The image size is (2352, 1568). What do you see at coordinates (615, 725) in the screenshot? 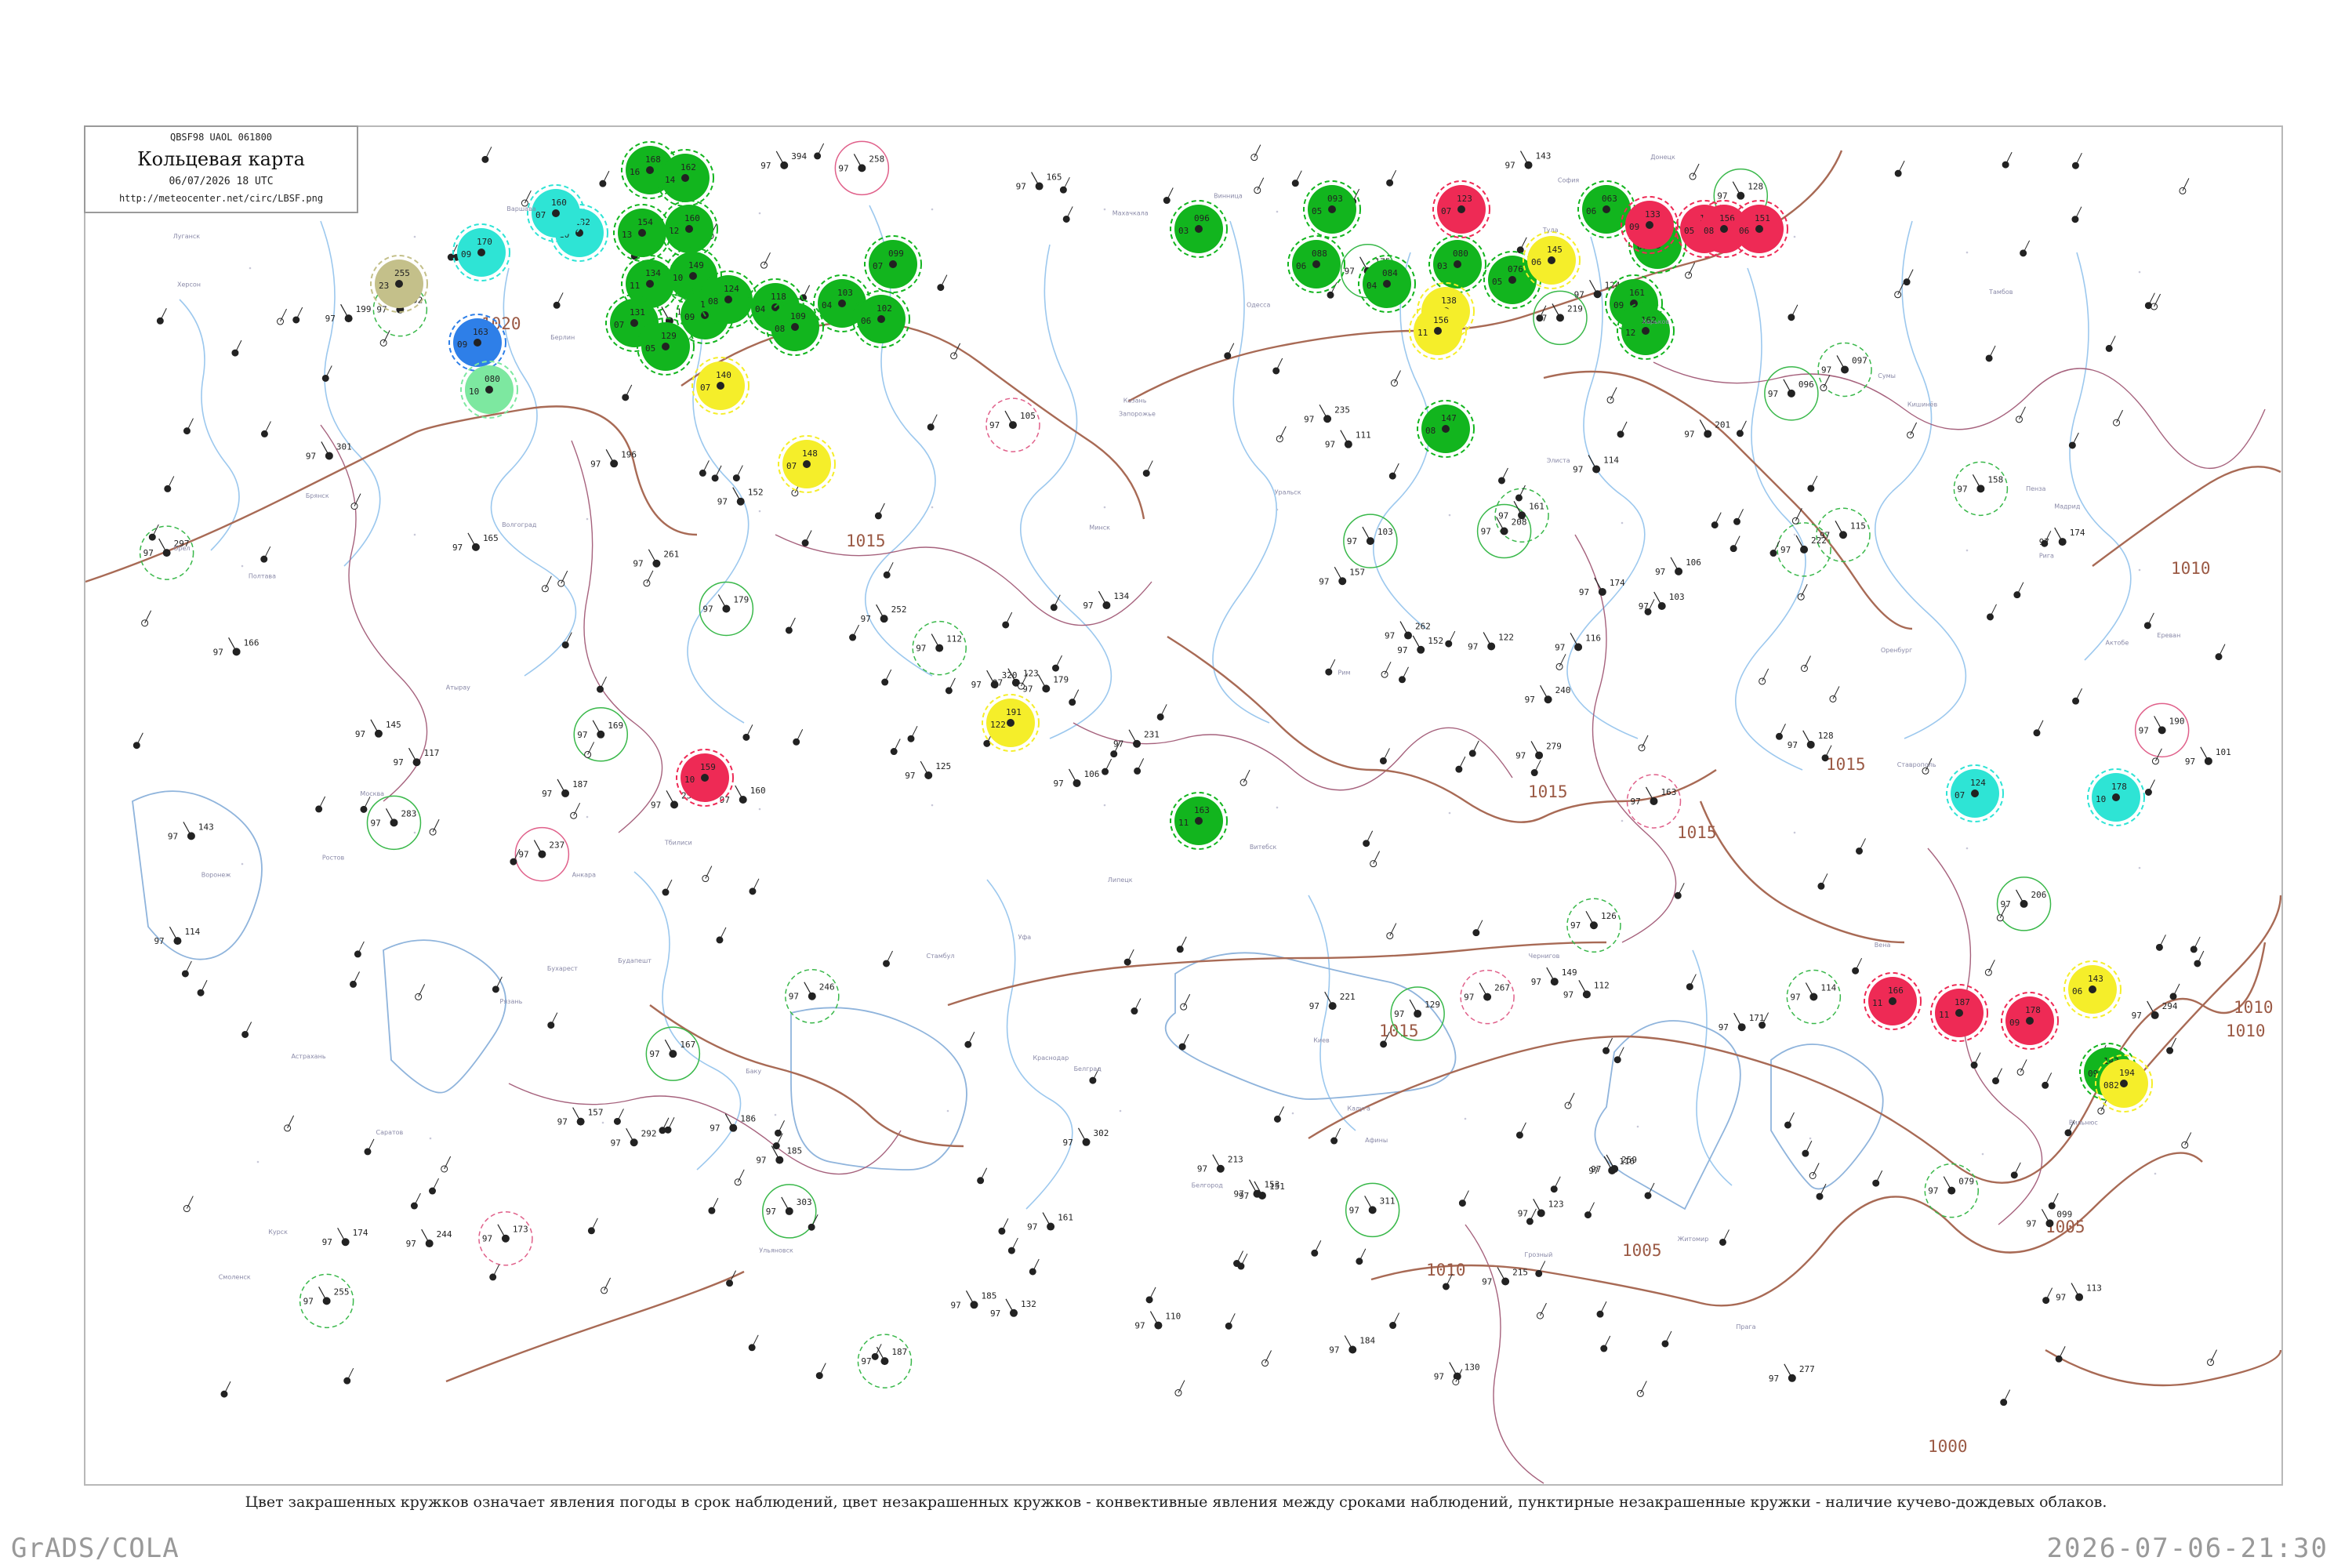
I see `station-pressure: 169` at bounding box center [615, 725].